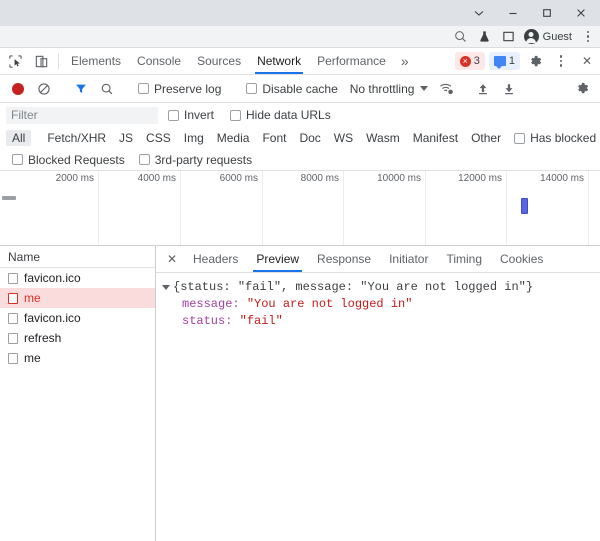 The image size is (600, 541). What do you see at coordinates (215, 259) in the screenshot?
I see `tab-headers: Headers` at bounding box center [215, 259].